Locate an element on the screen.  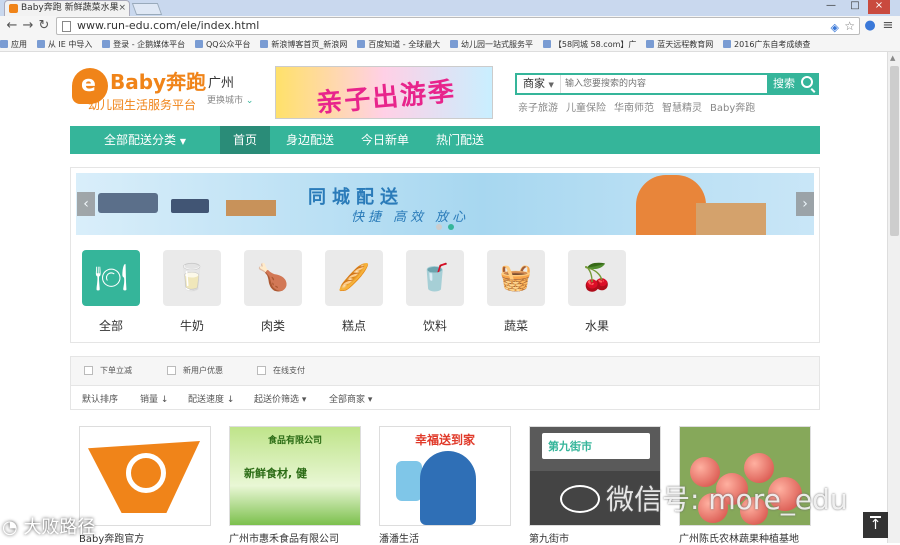
sort-default: 默认排序 is located at coordinates (100, 398).